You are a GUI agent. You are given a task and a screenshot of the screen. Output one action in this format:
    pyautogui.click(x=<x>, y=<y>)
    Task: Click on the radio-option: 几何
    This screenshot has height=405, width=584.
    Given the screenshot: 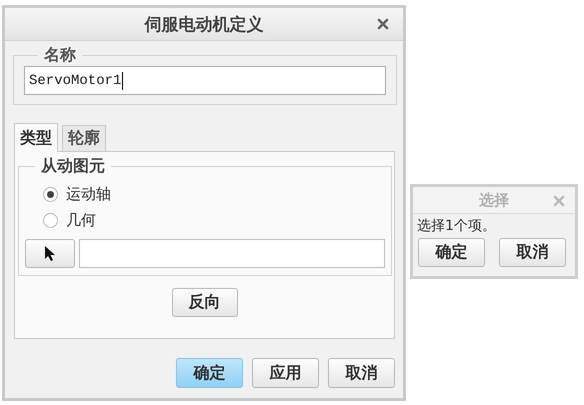 What is the action you would take?
    pyautogui.click(x=217, y=220)
    